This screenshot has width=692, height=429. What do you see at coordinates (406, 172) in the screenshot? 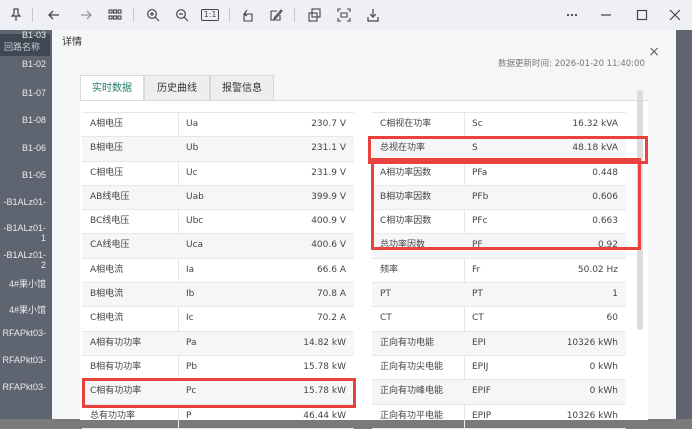
I see `measure-name: A相功率因数` at bounding box center [406, 172].